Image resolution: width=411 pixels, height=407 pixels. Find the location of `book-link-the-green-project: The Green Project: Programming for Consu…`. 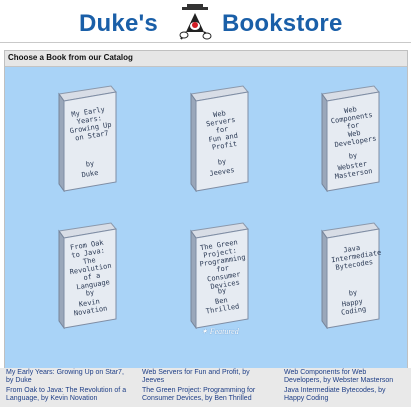

book-link-the-green-project: The Green Project: Programming for Consu… is located at coordinates (198, 395).